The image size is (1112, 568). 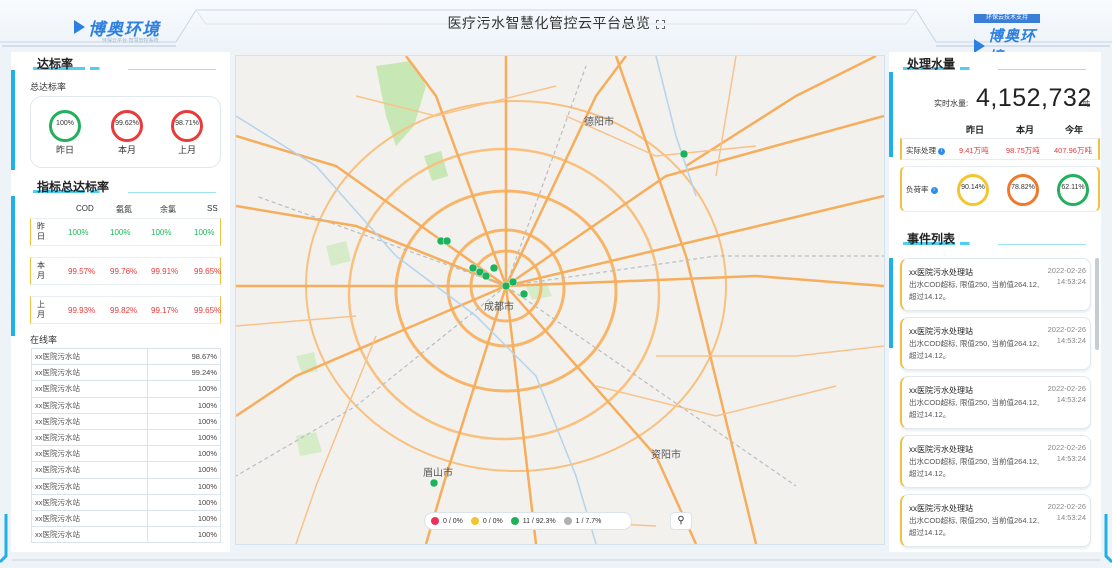 What do you see at coordinates (917, 189) in the screenshot?
I see `load-rate-text: 负荷率` at bounding box center [917, 189].